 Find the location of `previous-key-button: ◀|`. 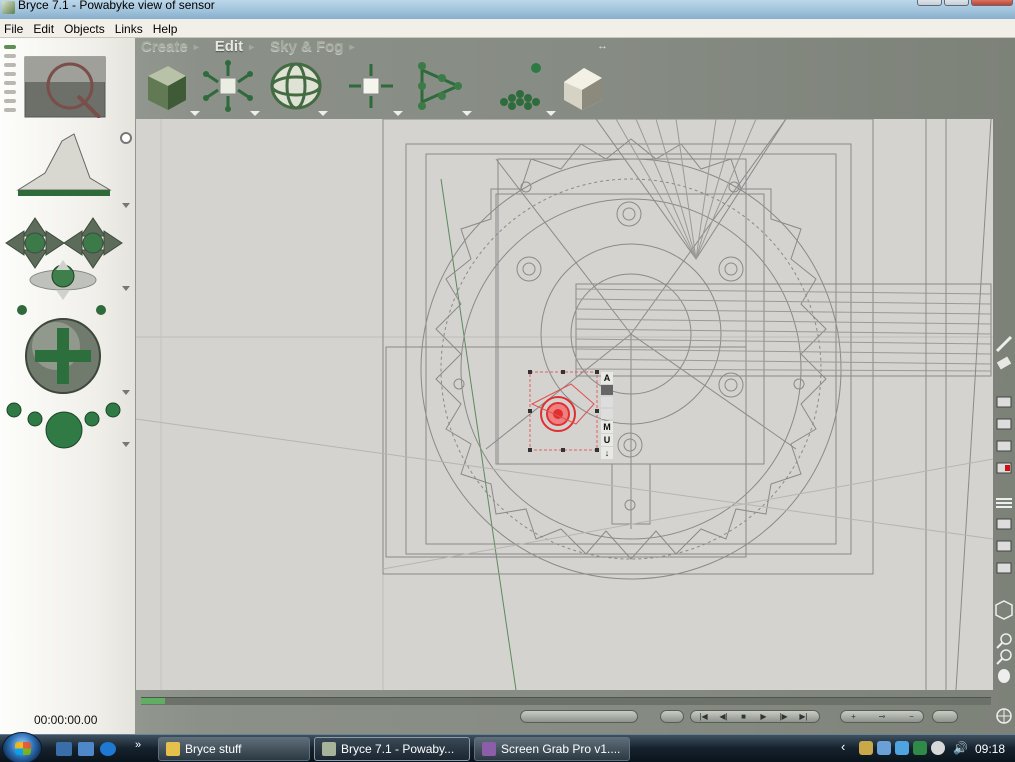

previous-key-button: ◀| is located at coordinates (723, 716).